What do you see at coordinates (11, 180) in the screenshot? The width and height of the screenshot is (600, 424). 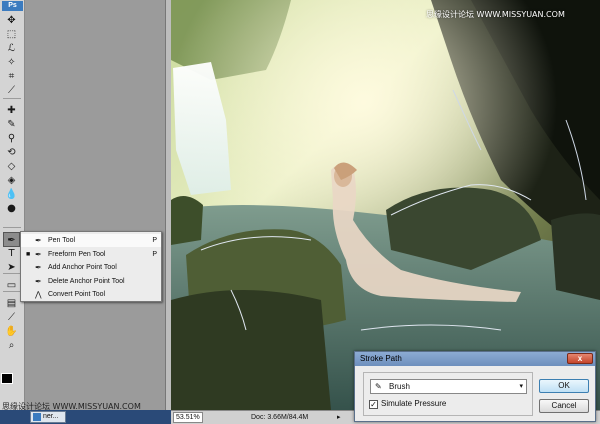 I see `paint-bucket-tool-icon: ◈` at bounding box center [11, 180].